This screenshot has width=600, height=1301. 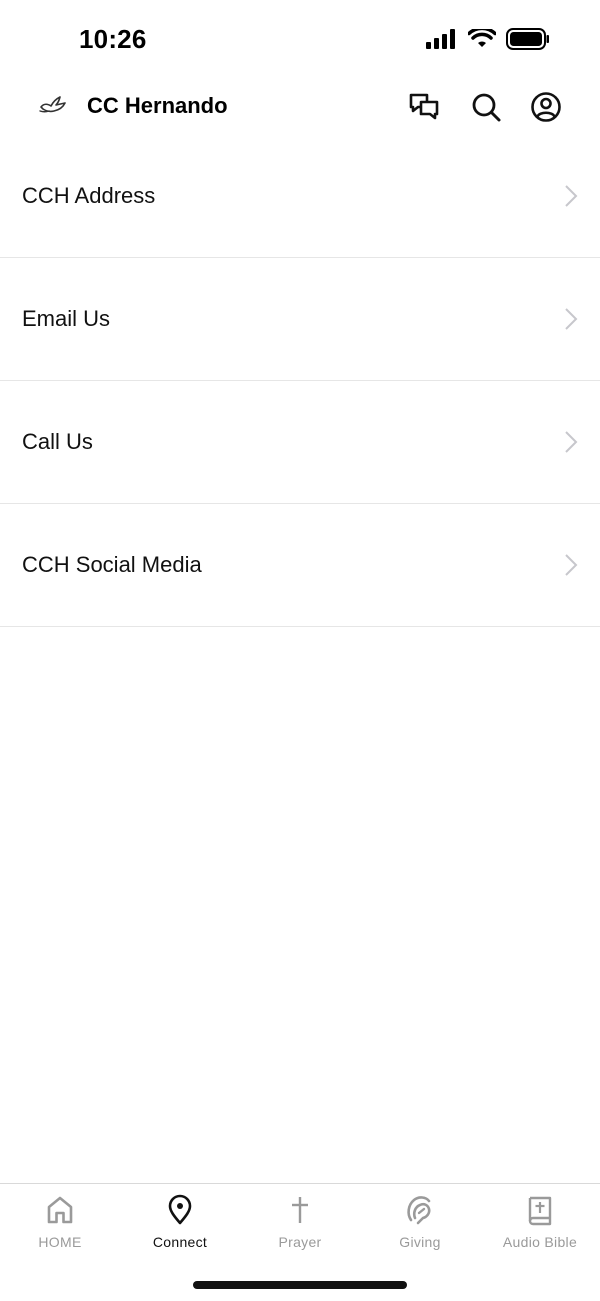 What do you see at coordinates (540, 1211) in the screenshot?
I see `bible-icon` at bounding box center [540, 1211].